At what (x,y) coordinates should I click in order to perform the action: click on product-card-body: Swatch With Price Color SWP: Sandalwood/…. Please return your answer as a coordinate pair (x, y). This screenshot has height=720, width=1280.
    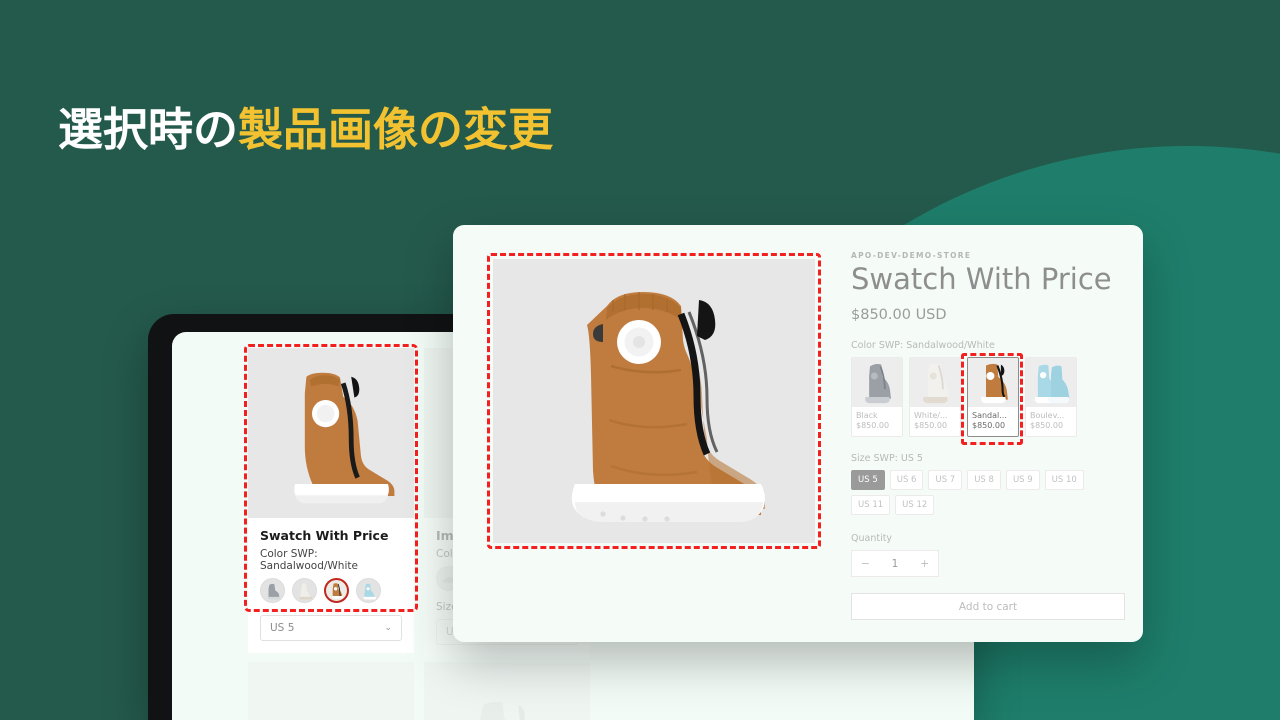
    Looking at the image, I should click on (331, 585).